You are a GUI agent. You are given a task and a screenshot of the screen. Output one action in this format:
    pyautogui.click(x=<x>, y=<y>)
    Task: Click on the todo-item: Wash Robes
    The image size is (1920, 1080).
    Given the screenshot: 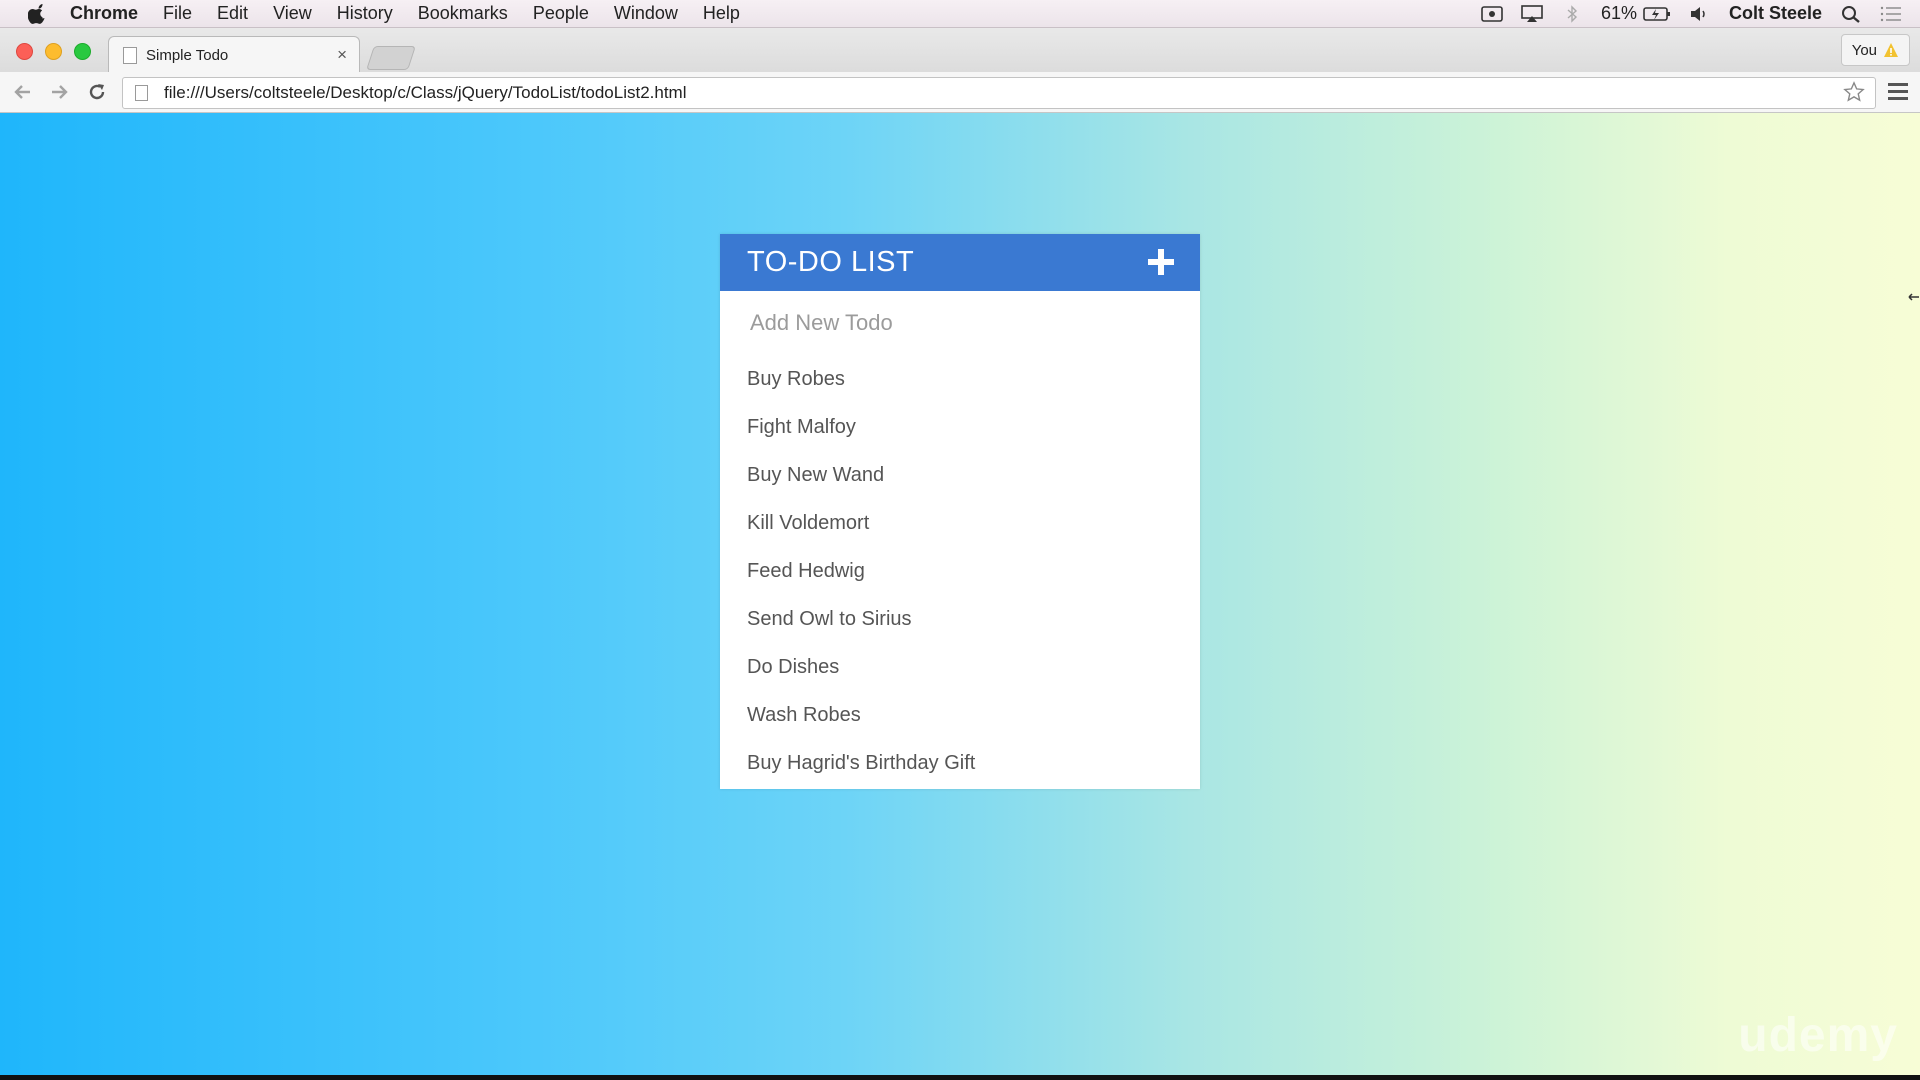 What is the action you would take?
    pyautogui.click(x=960, y=715)
    